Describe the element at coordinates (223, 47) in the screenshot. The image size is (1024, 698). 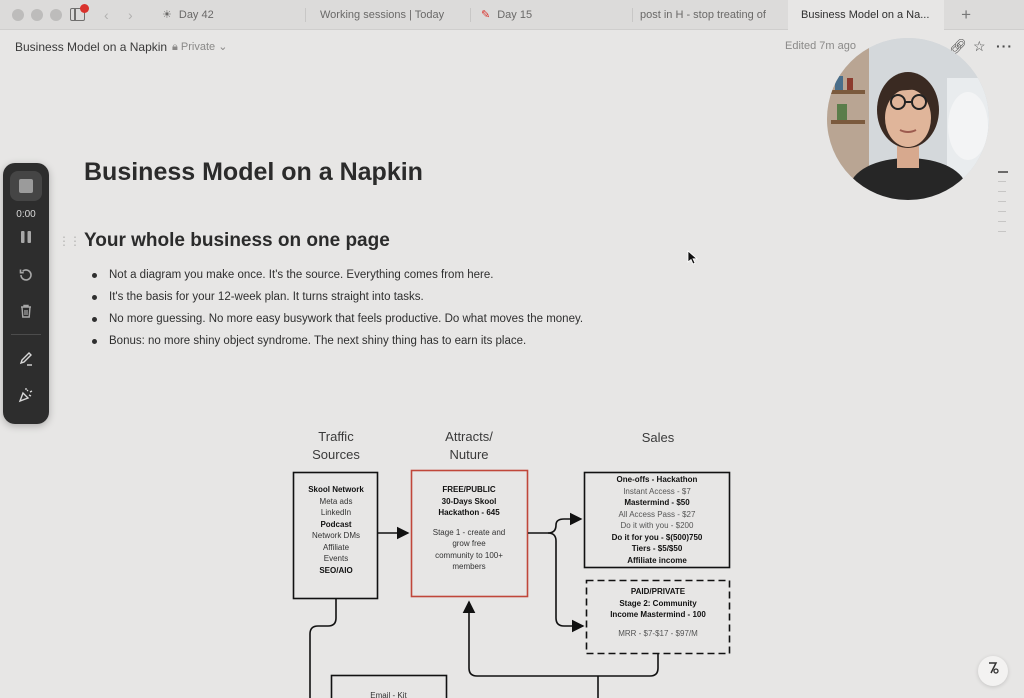
I see `chevron-down-icon: ⌄` at that location.